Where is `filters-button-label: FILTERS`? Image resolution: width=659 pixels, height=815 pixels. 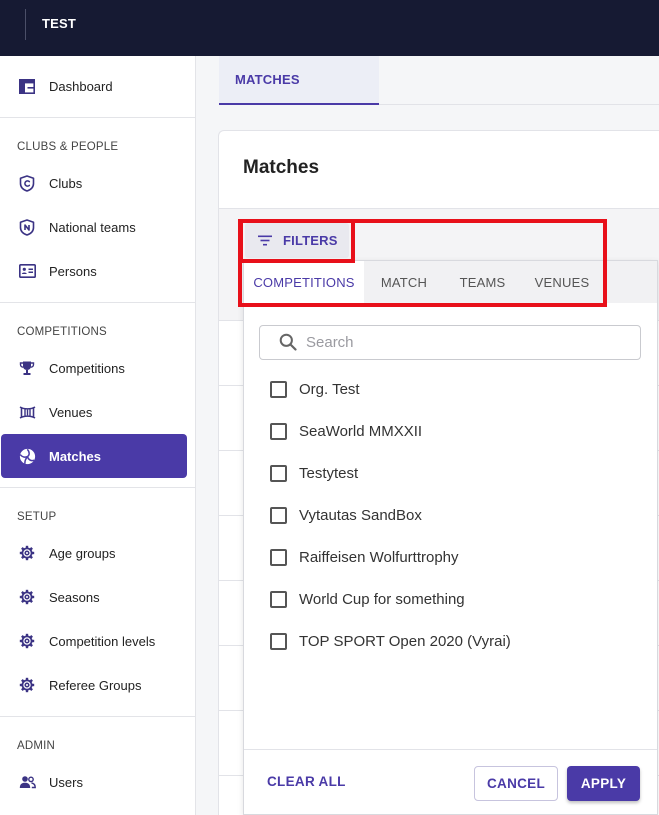
filters-button-label: FILTERS is located at coordinates (310, 240).